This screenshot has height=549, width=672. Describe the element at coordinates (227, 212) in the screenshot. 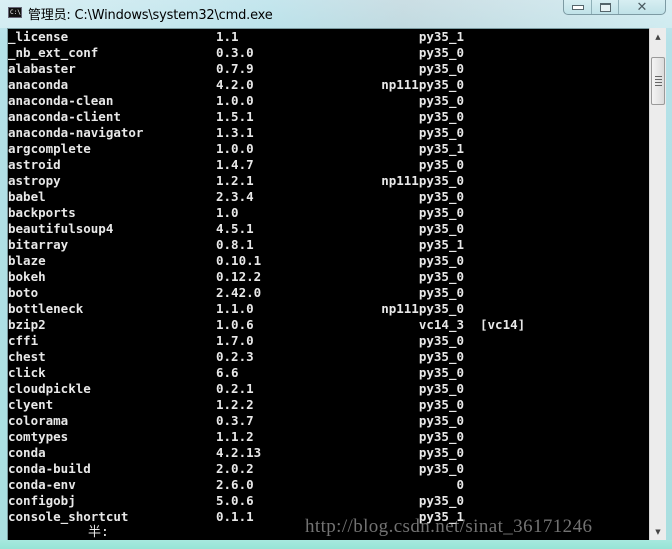

I see `package-version: 1.0` at that location.